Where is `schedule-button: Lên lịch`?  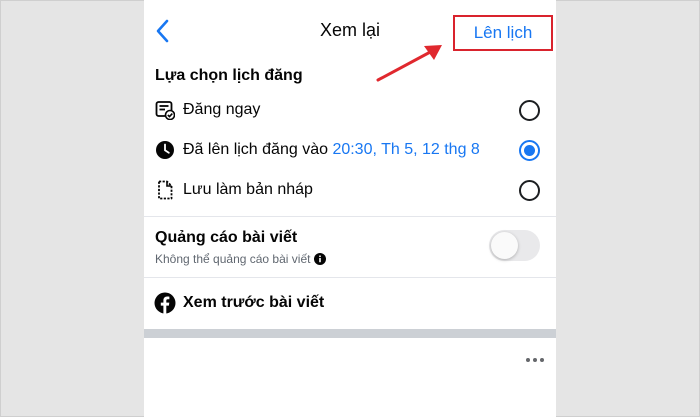 schedule-button: Lên lịch is located at coordinates (503, 33).